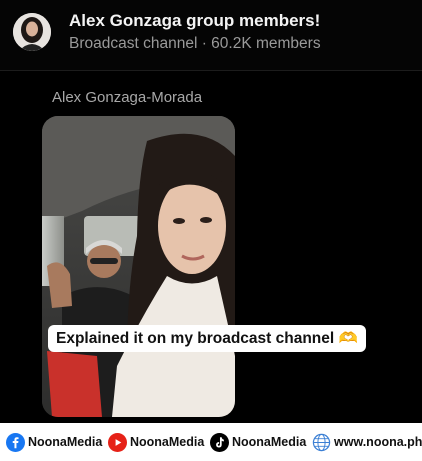 This screenshot has width=422, height=461. What do you see at coordinates (321, 442) in the screenshot?
I see `globe-icon` at bounding box center [321, 442].